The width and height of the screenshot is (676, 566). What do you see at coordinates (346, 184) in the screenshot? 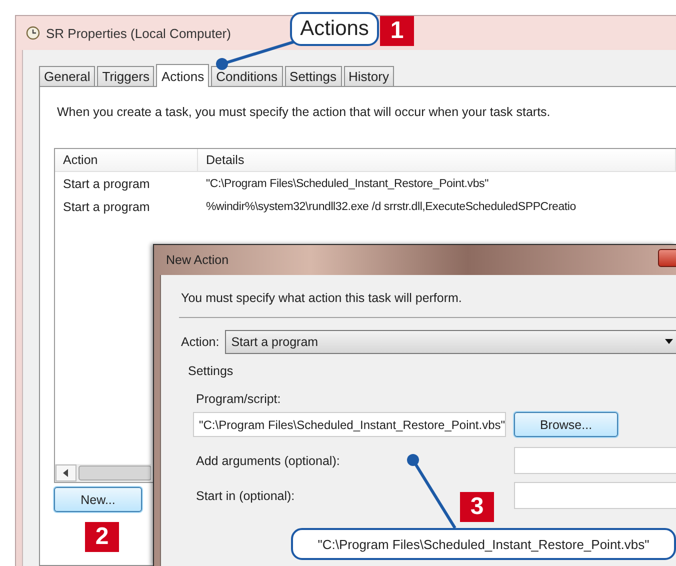
I see `table-cell-text: "C:\Program Files\Scheduled_Instant_Restore_Point.vbs"` at bounding box center [346, 184].